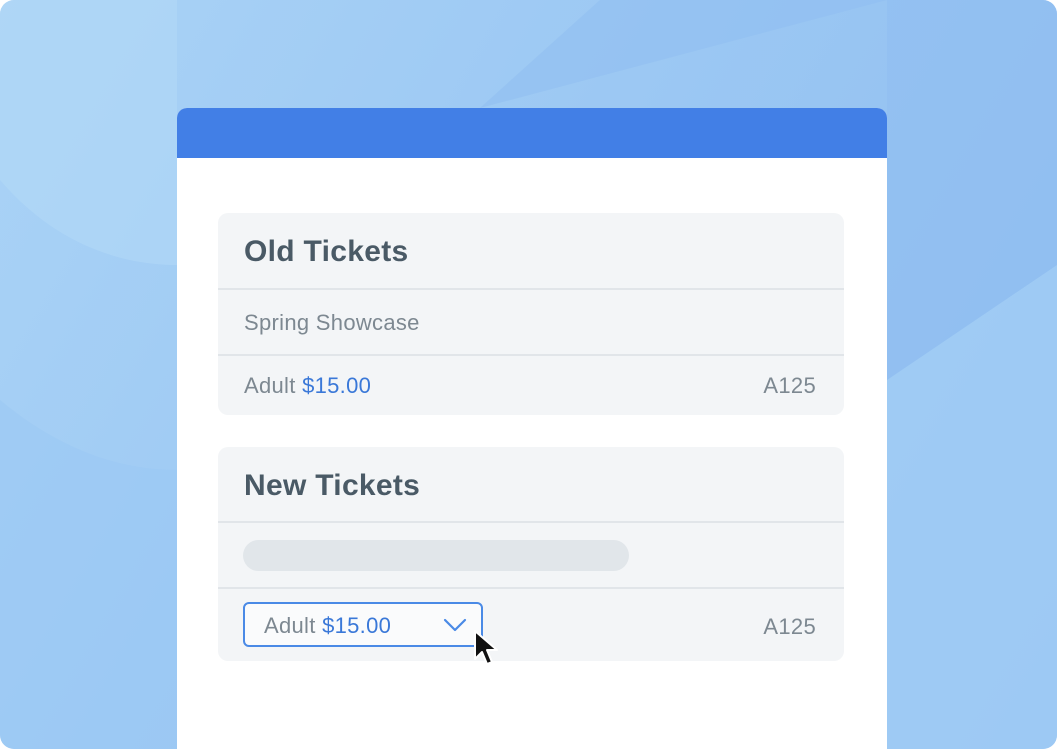  What do you see at coordinates (337, 385) in the screenshot?
I see `ticket-price: $15.00` at bounding box center [337, 385].